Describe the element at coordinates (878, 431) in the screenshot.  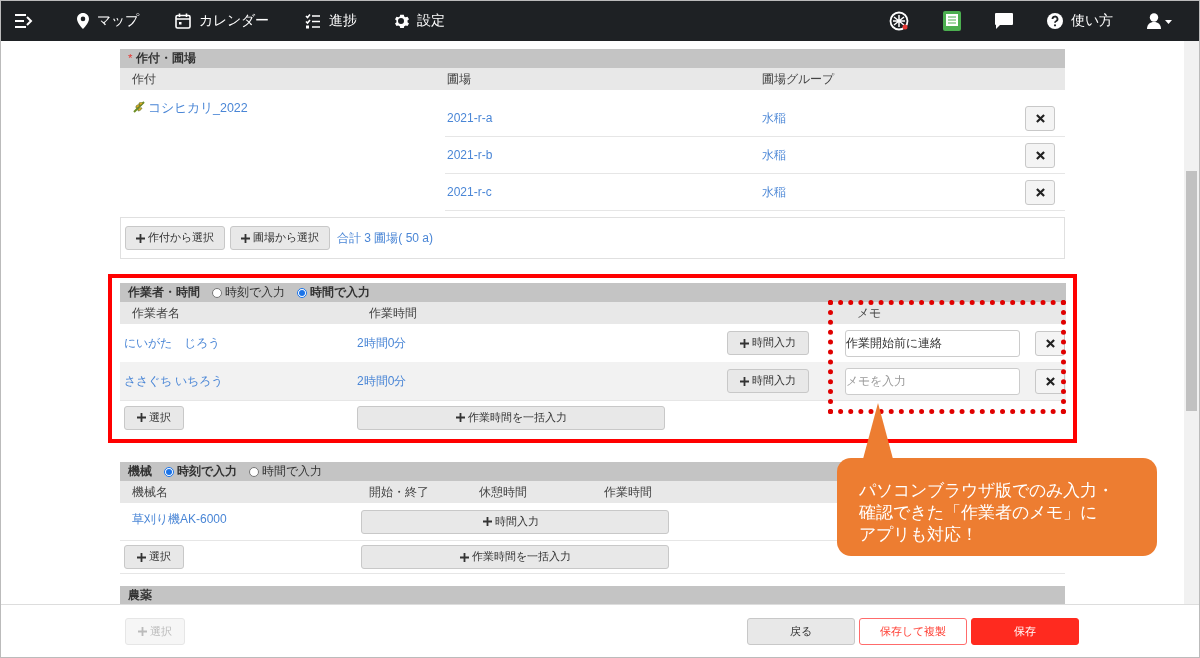
I see `callout-pointer` at that location.